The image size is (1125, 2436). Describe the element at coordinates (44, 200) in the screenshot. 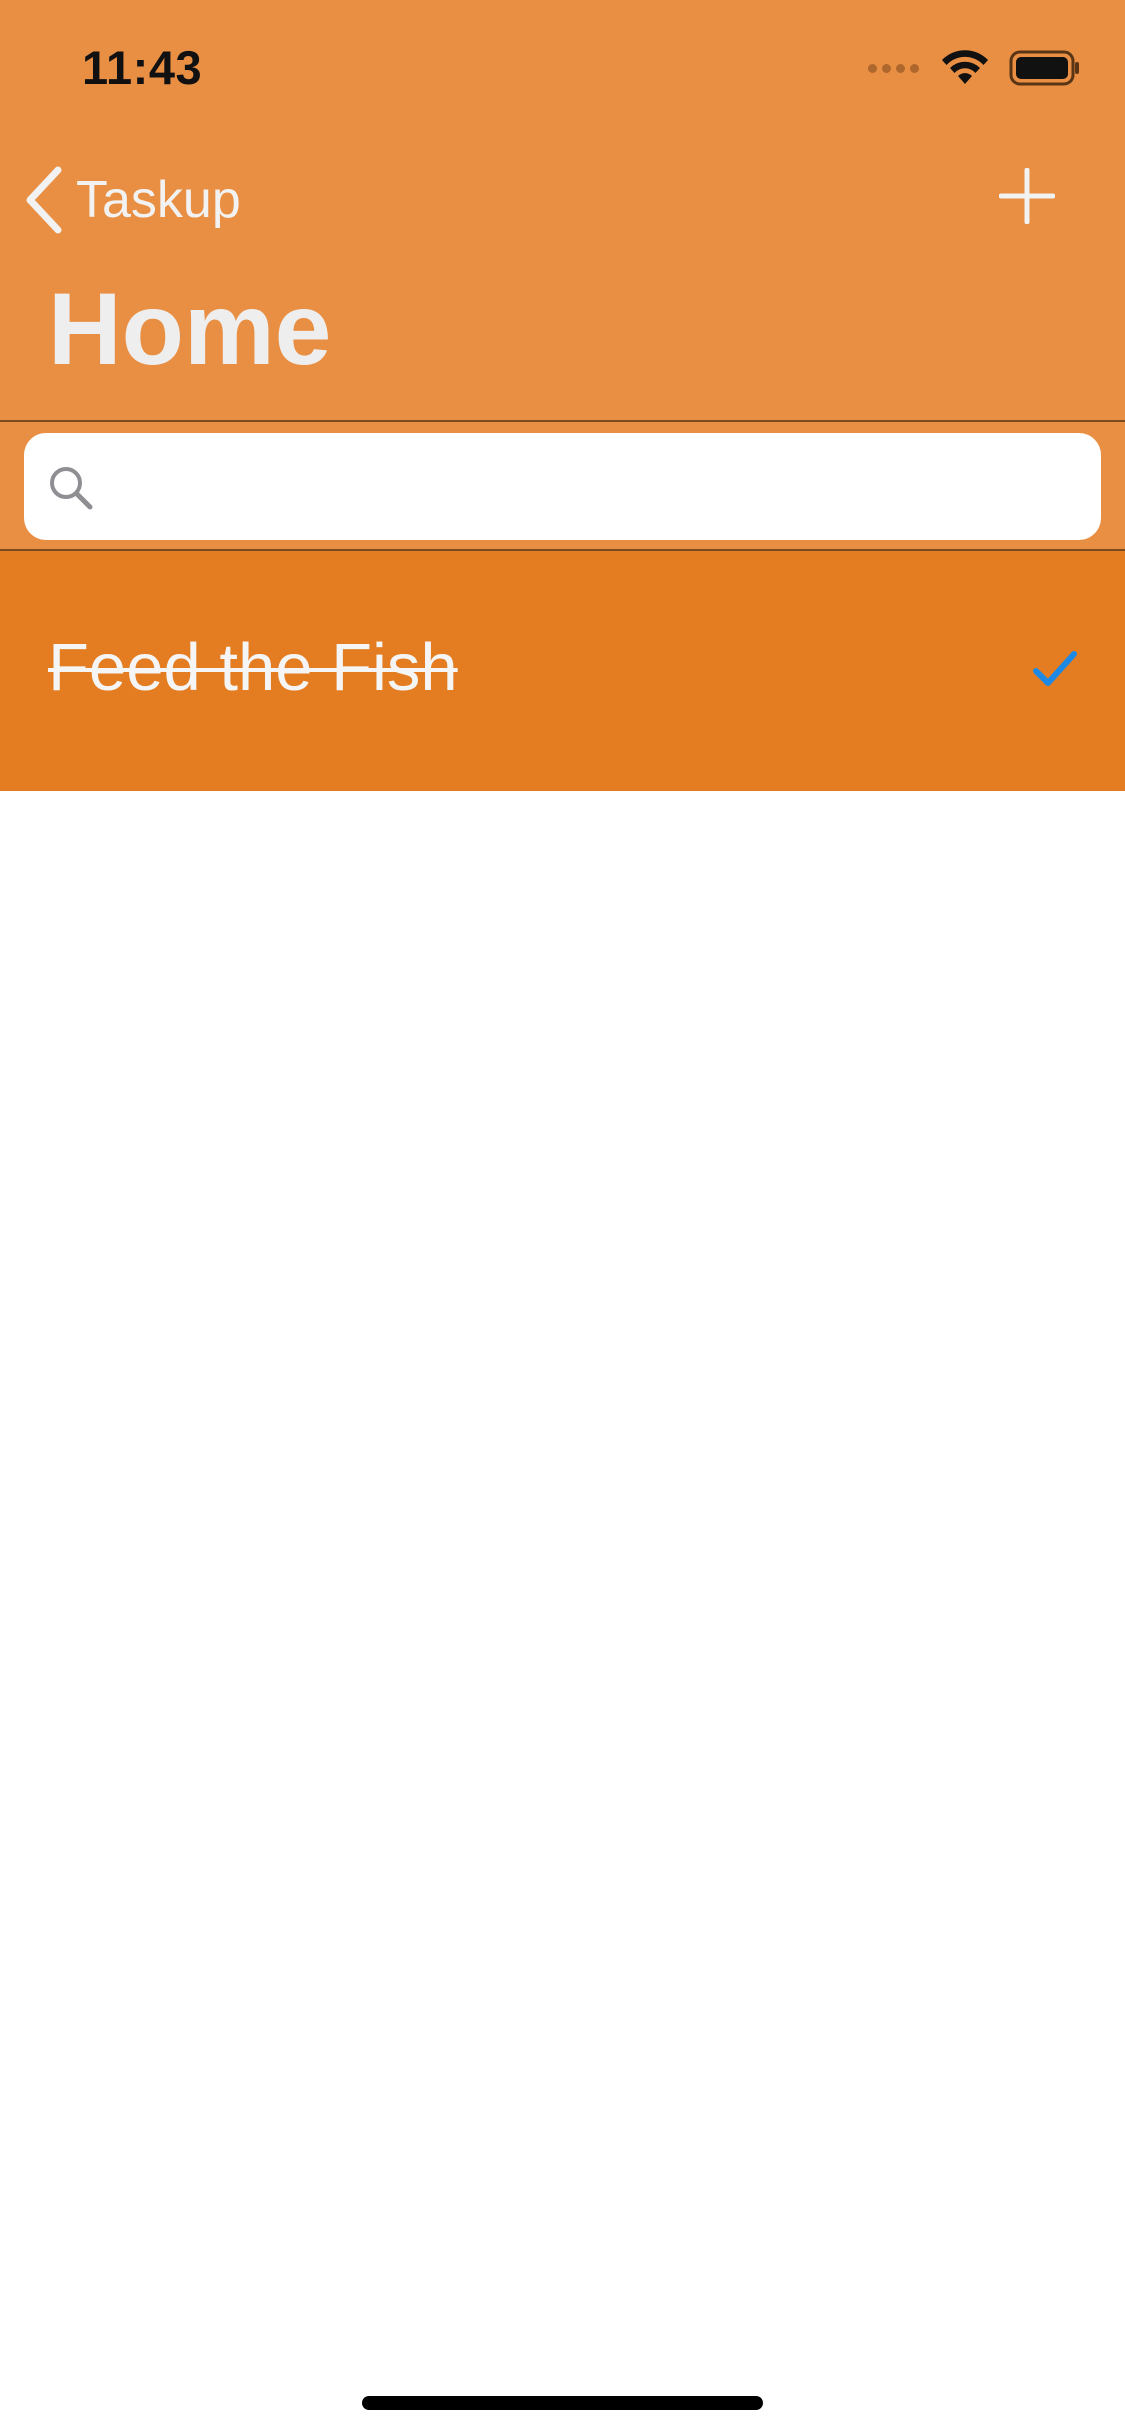

I see `chevron-left-icon` at that location.